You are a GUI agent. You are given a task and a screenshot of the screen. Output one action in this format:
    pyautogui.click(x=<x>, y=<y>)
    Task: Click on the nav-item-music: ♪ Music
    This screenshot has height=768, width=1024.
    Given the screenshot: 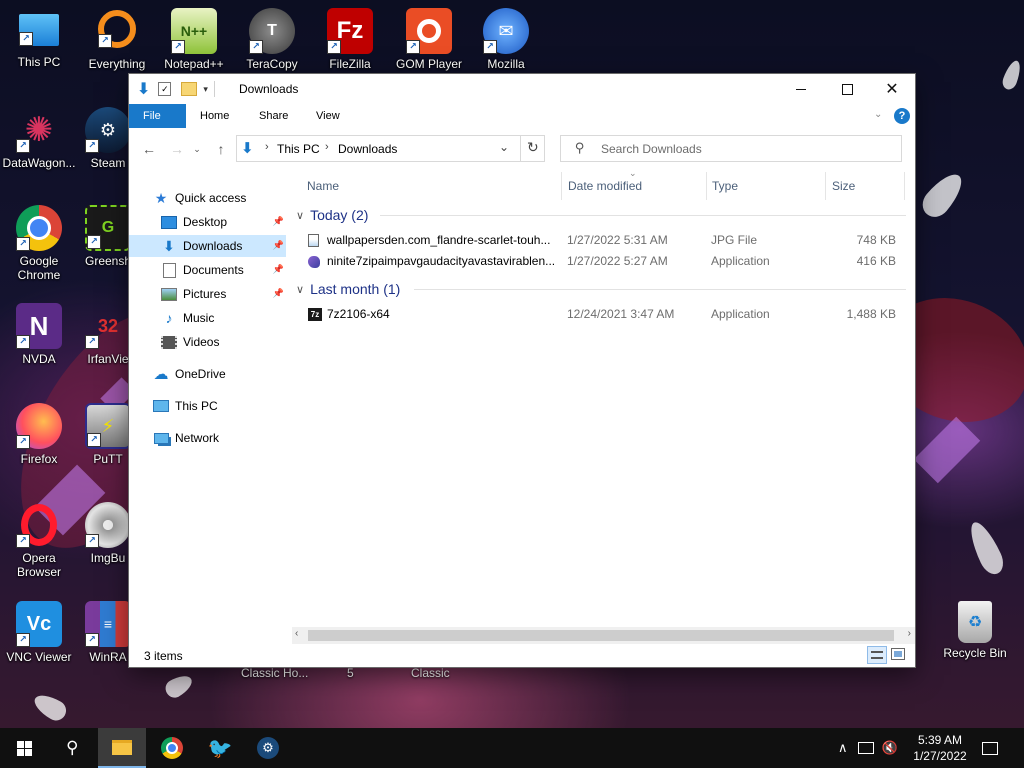 What is the action you would take?
    pyautogui.click(x=207, y=318)
    